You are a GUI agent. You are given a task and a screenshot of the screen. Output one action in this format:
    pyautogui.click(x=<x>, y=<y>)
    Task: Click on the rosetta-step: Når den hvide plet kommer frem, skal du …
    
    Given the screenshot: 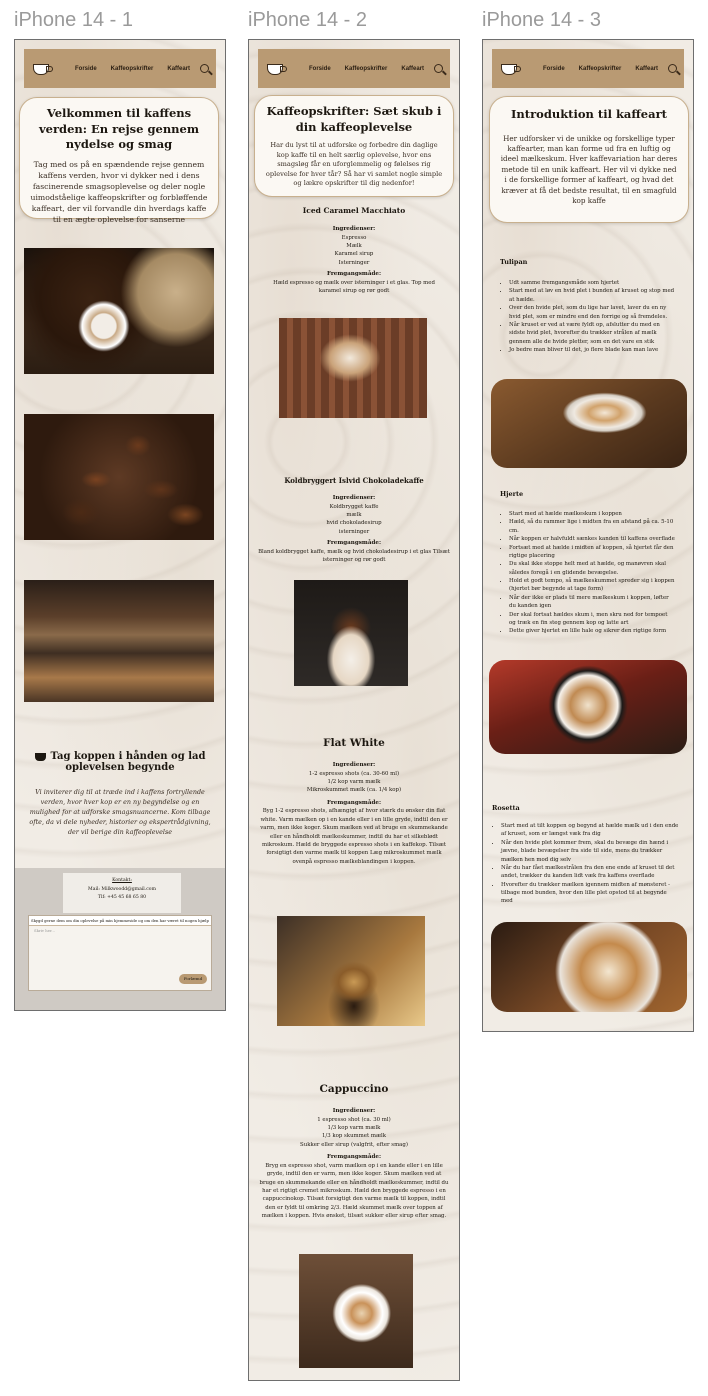 What is the action you would take?
    pyautogui.click(x=590, y=851)
    